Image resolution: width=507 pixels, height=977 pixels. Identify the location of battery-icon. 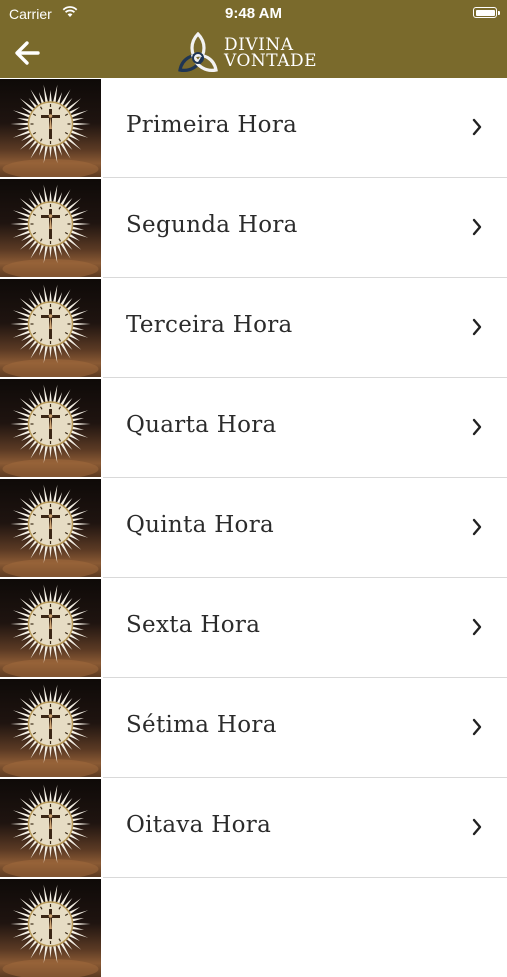
(486, 12).